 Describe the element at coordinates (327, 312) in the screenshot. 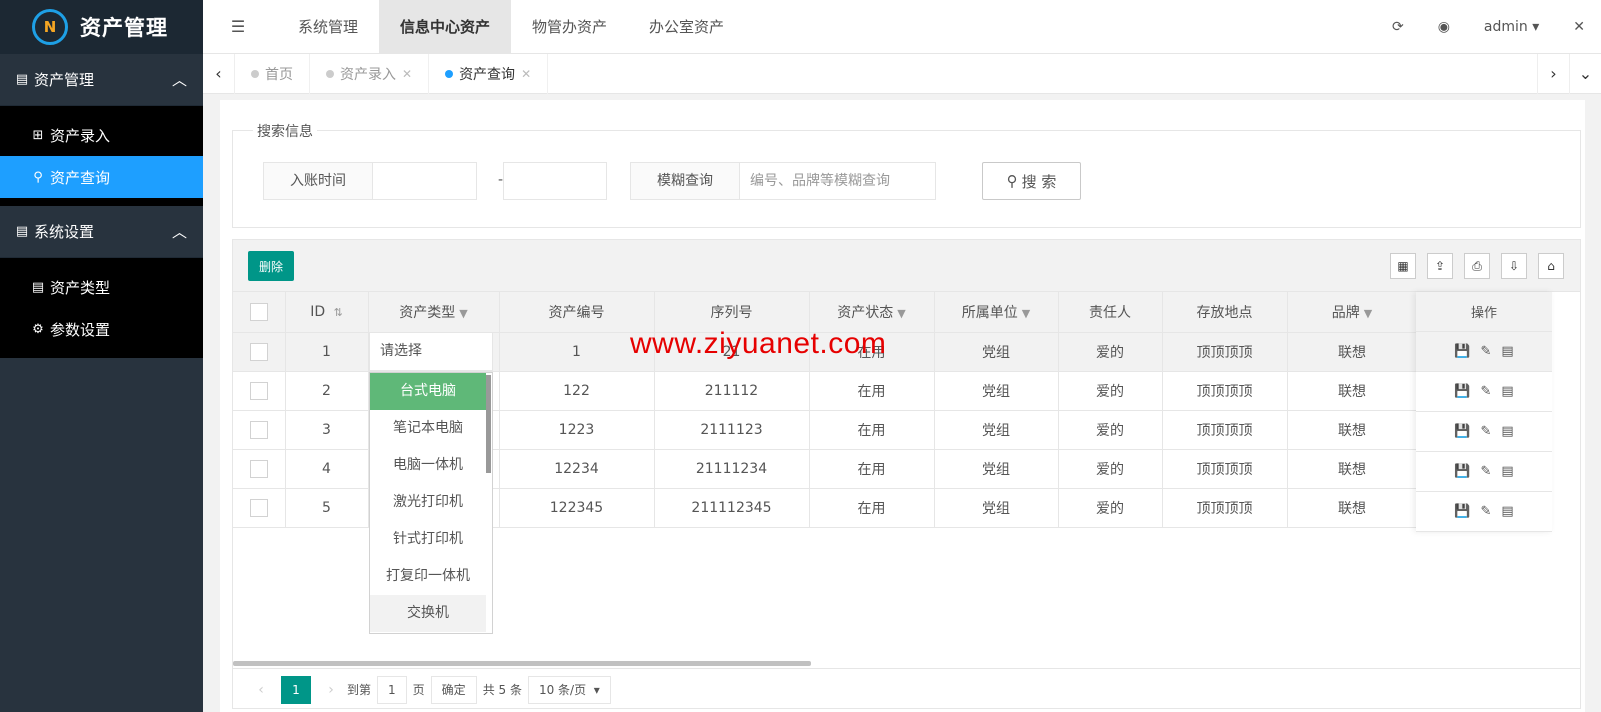

I see `col-id: ID ⇅` at that location.